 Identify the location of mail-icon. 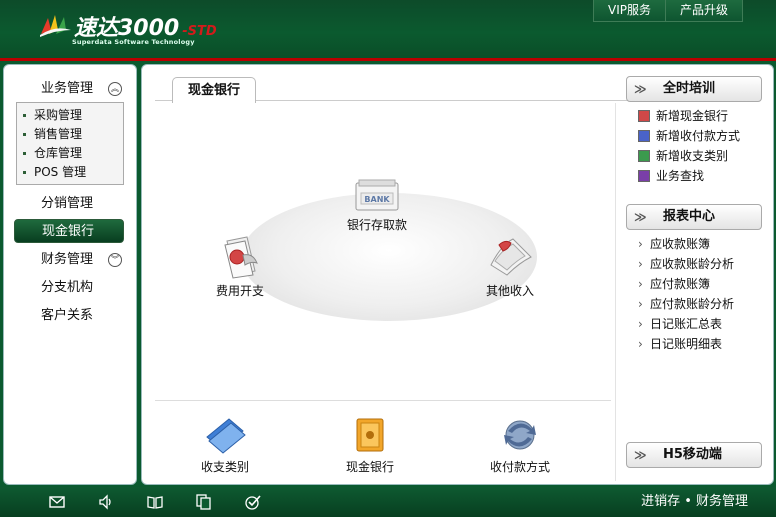
(57, 502).